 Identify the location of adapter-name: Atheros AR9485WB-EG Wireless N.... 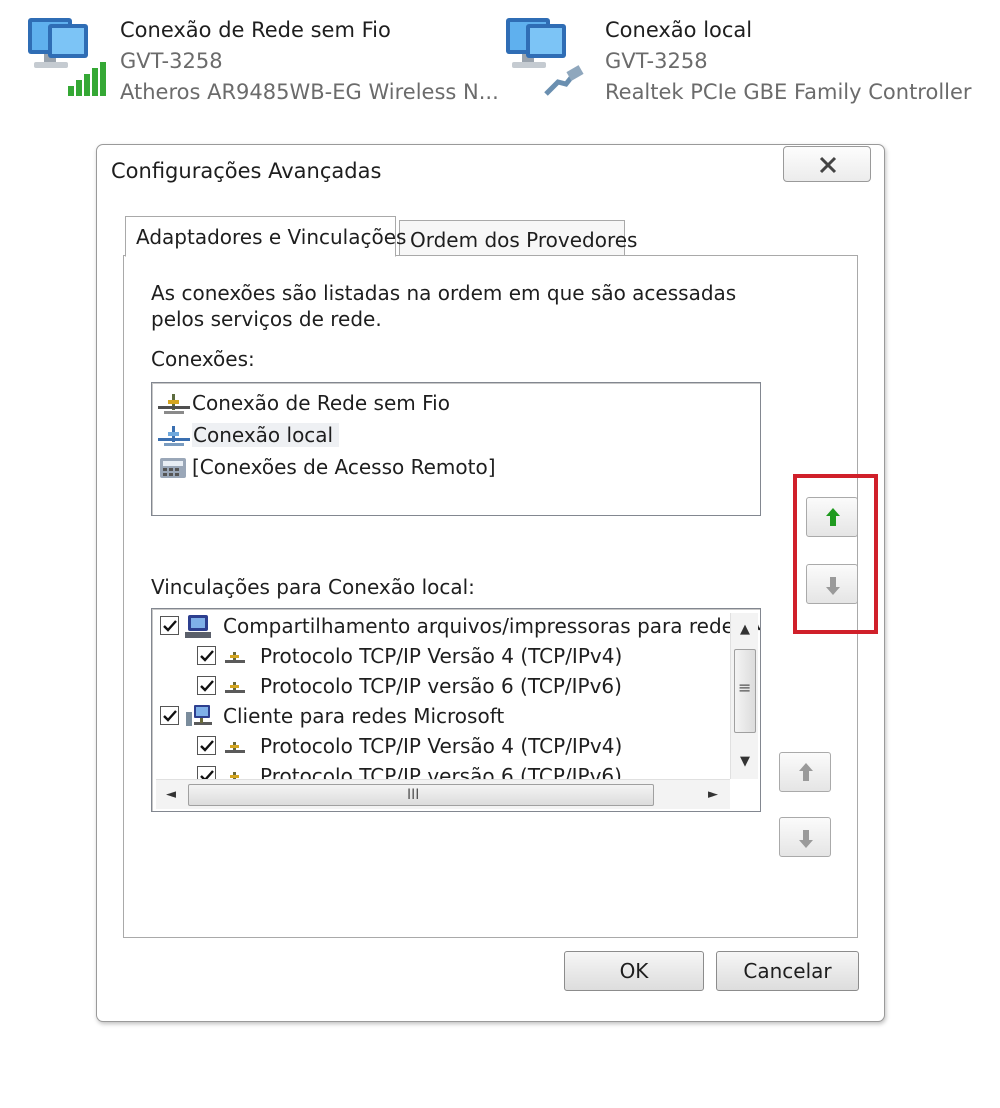
(309, 92).